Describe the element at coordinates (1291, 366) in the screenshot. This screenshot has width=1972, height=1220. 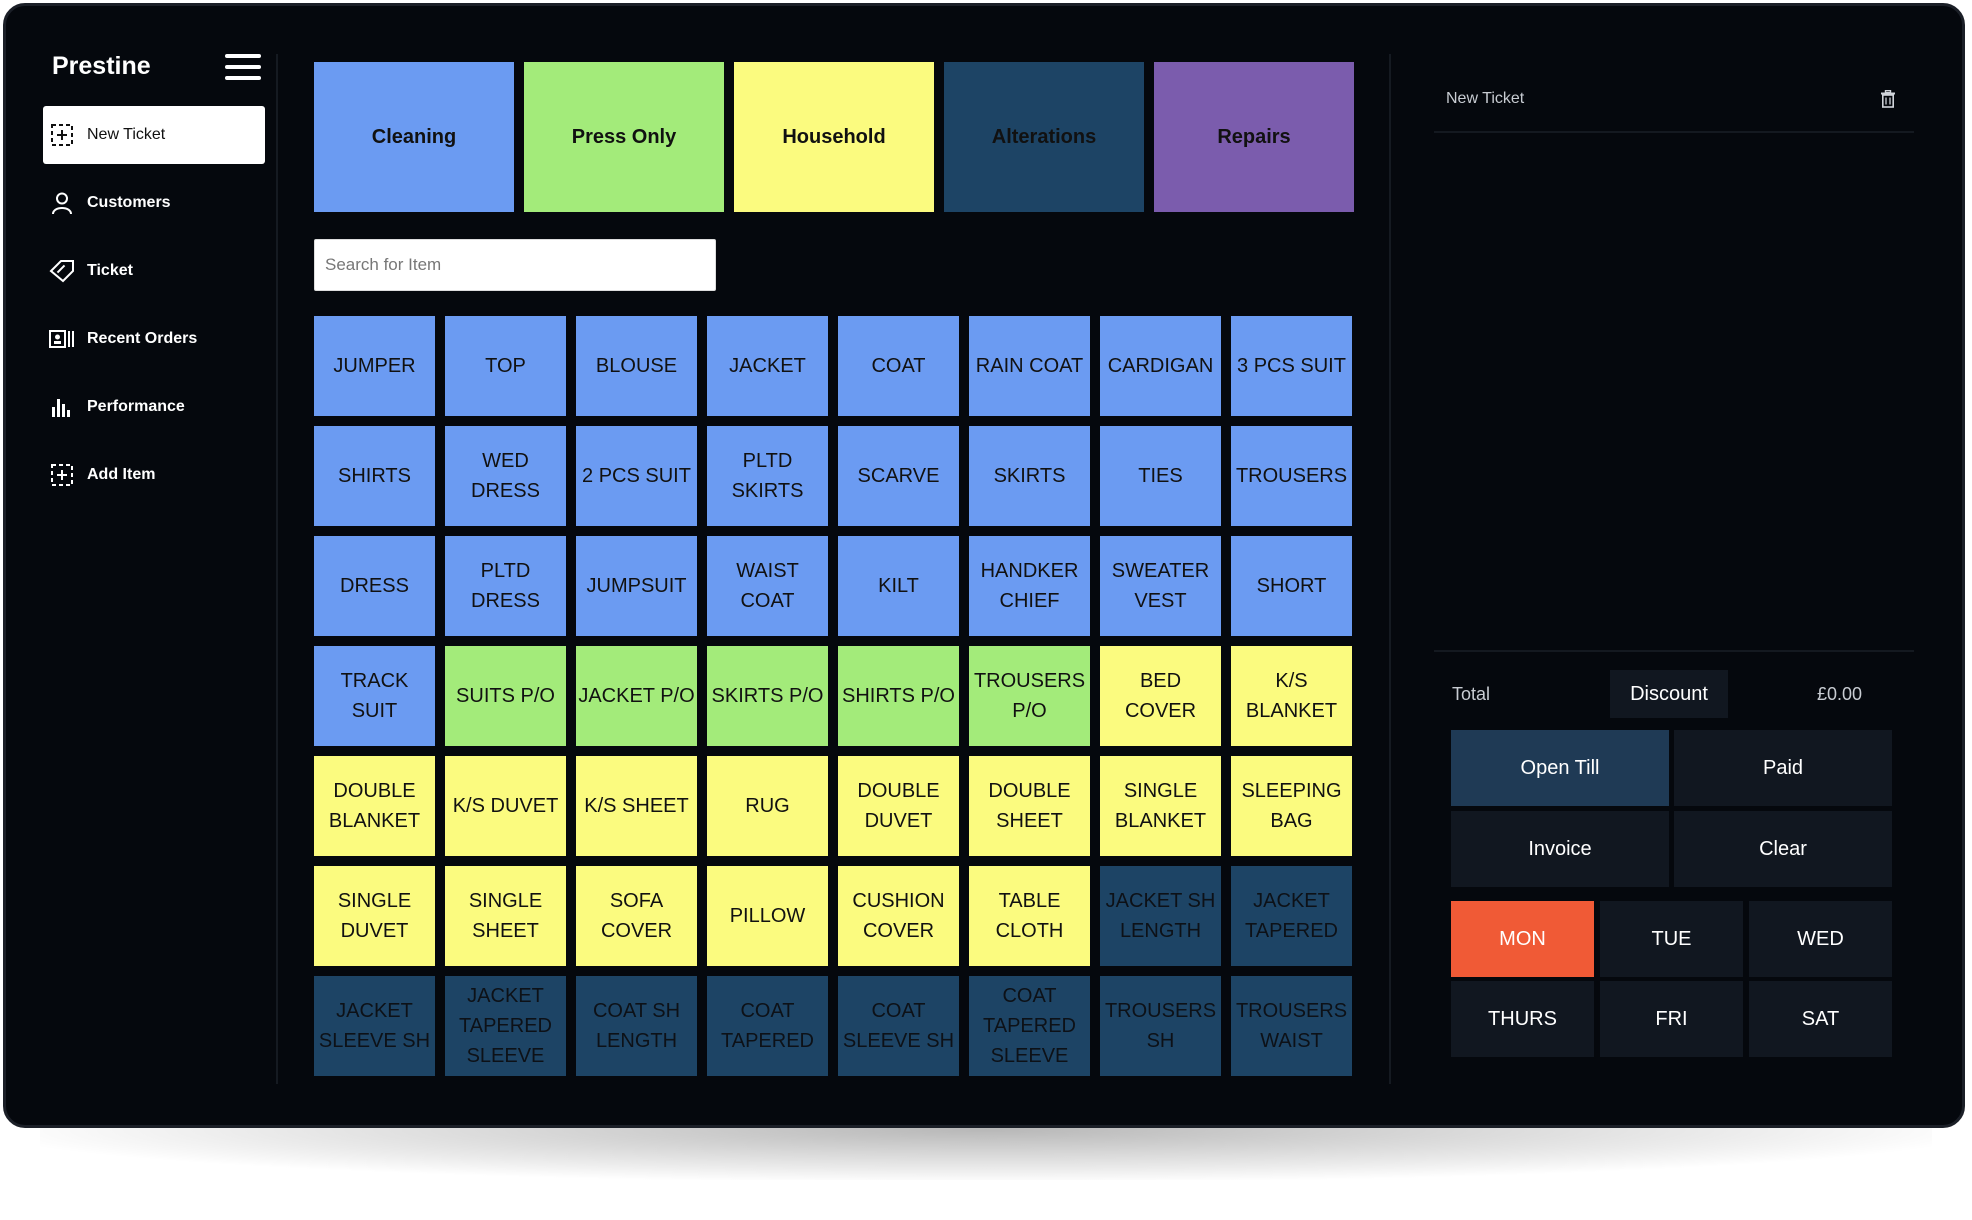
I see `item-tile-3-pcs-suit: 3 PCS SUIT` at that location.